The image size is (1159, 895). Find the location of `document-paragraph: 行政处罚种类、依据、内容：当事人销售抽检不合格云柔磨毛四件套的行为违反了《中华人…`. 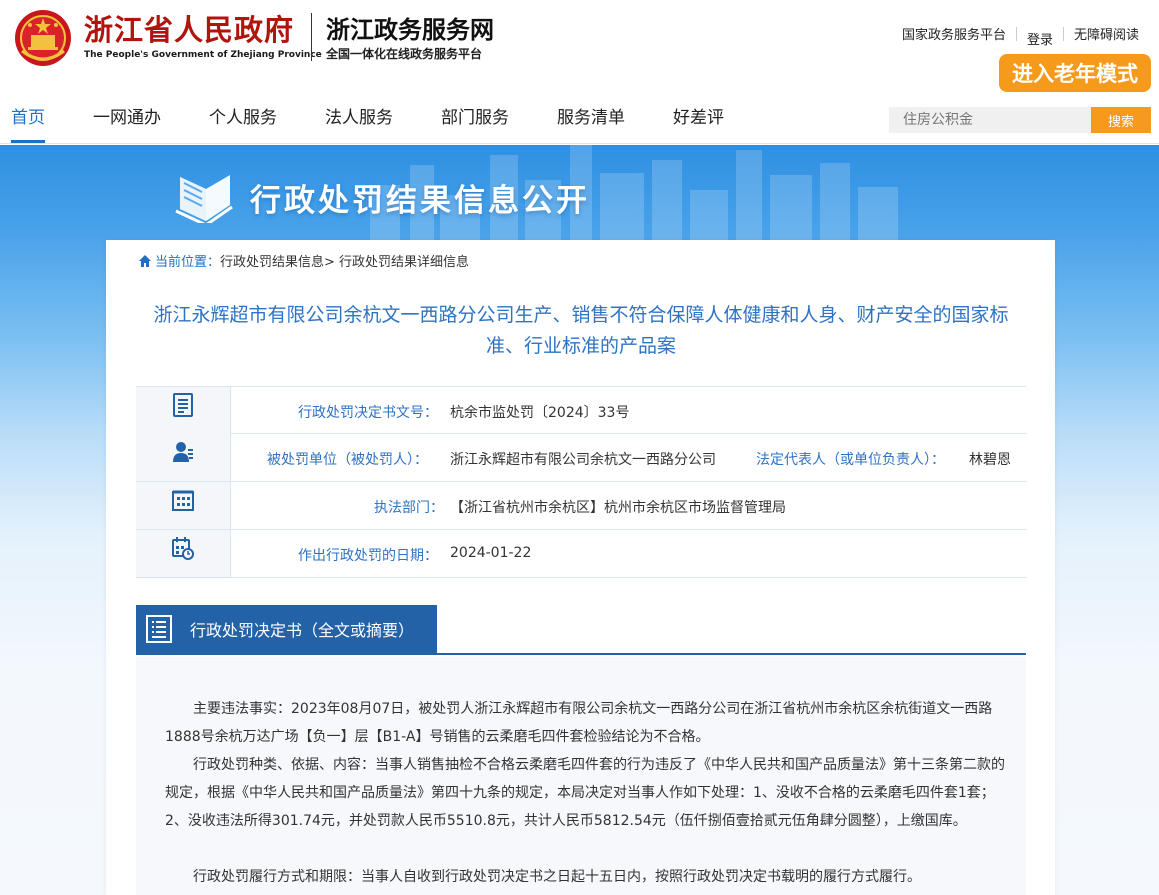

document-paragraph: 行政处罚种类、依据、内容：当事人销售抽检不合格云柔磨毛四件套的行为违反了《中华人… is located at coordinates (585, 793).